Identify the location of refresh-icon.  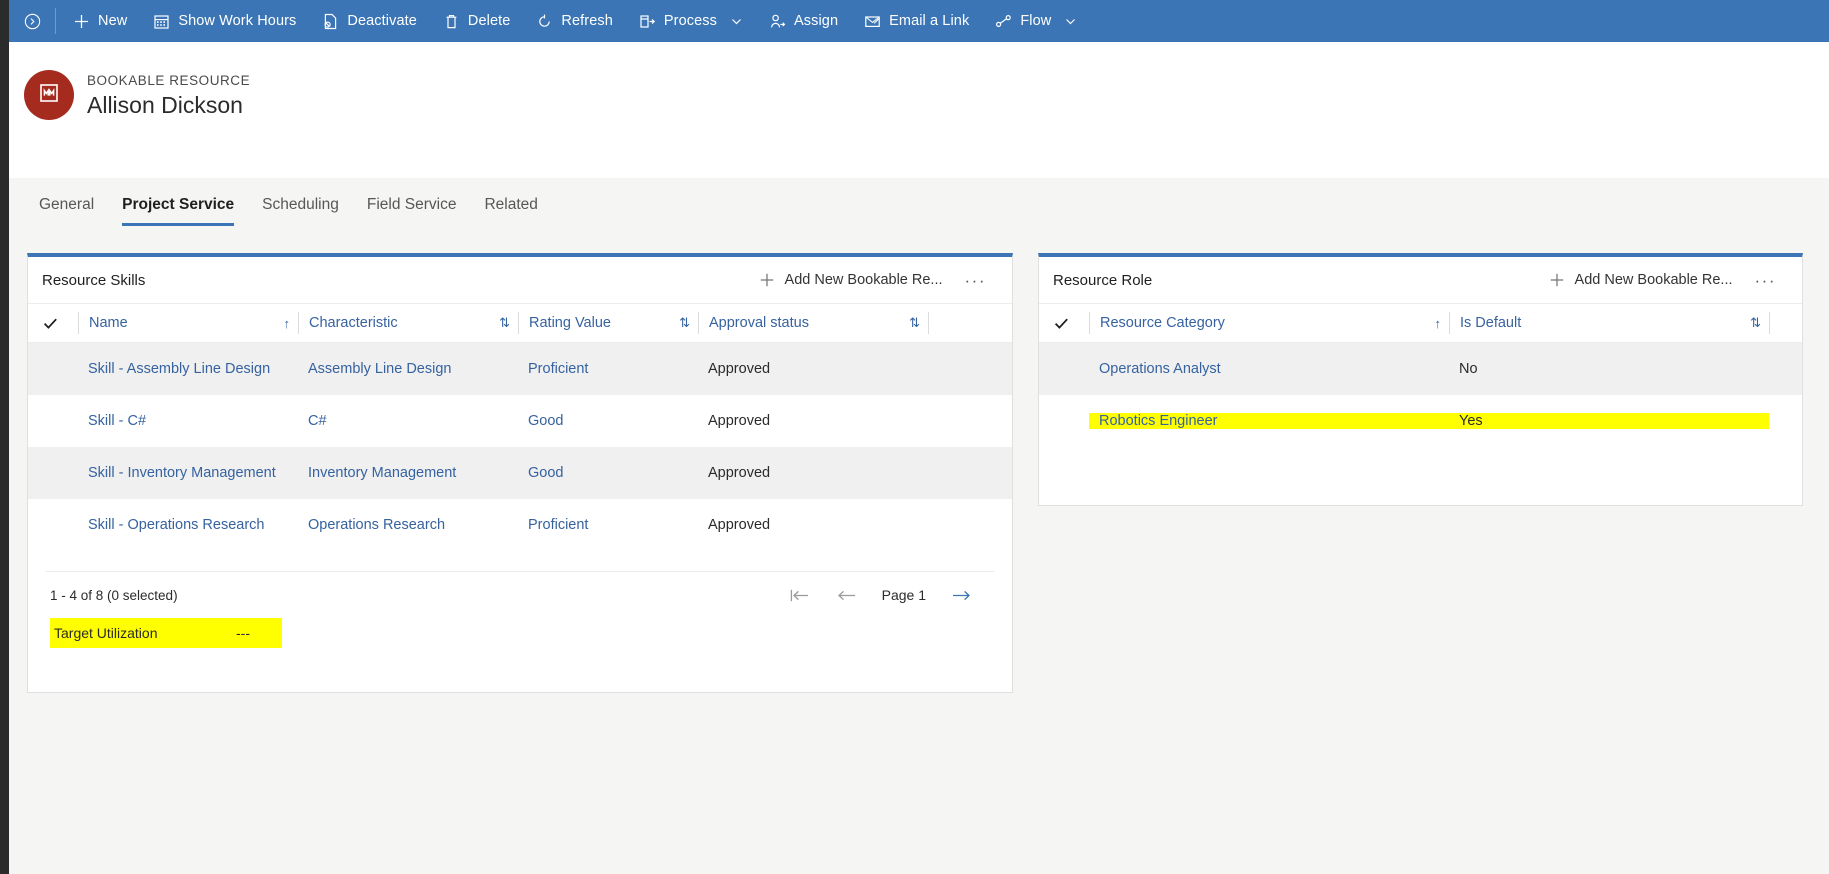
(544, 21).